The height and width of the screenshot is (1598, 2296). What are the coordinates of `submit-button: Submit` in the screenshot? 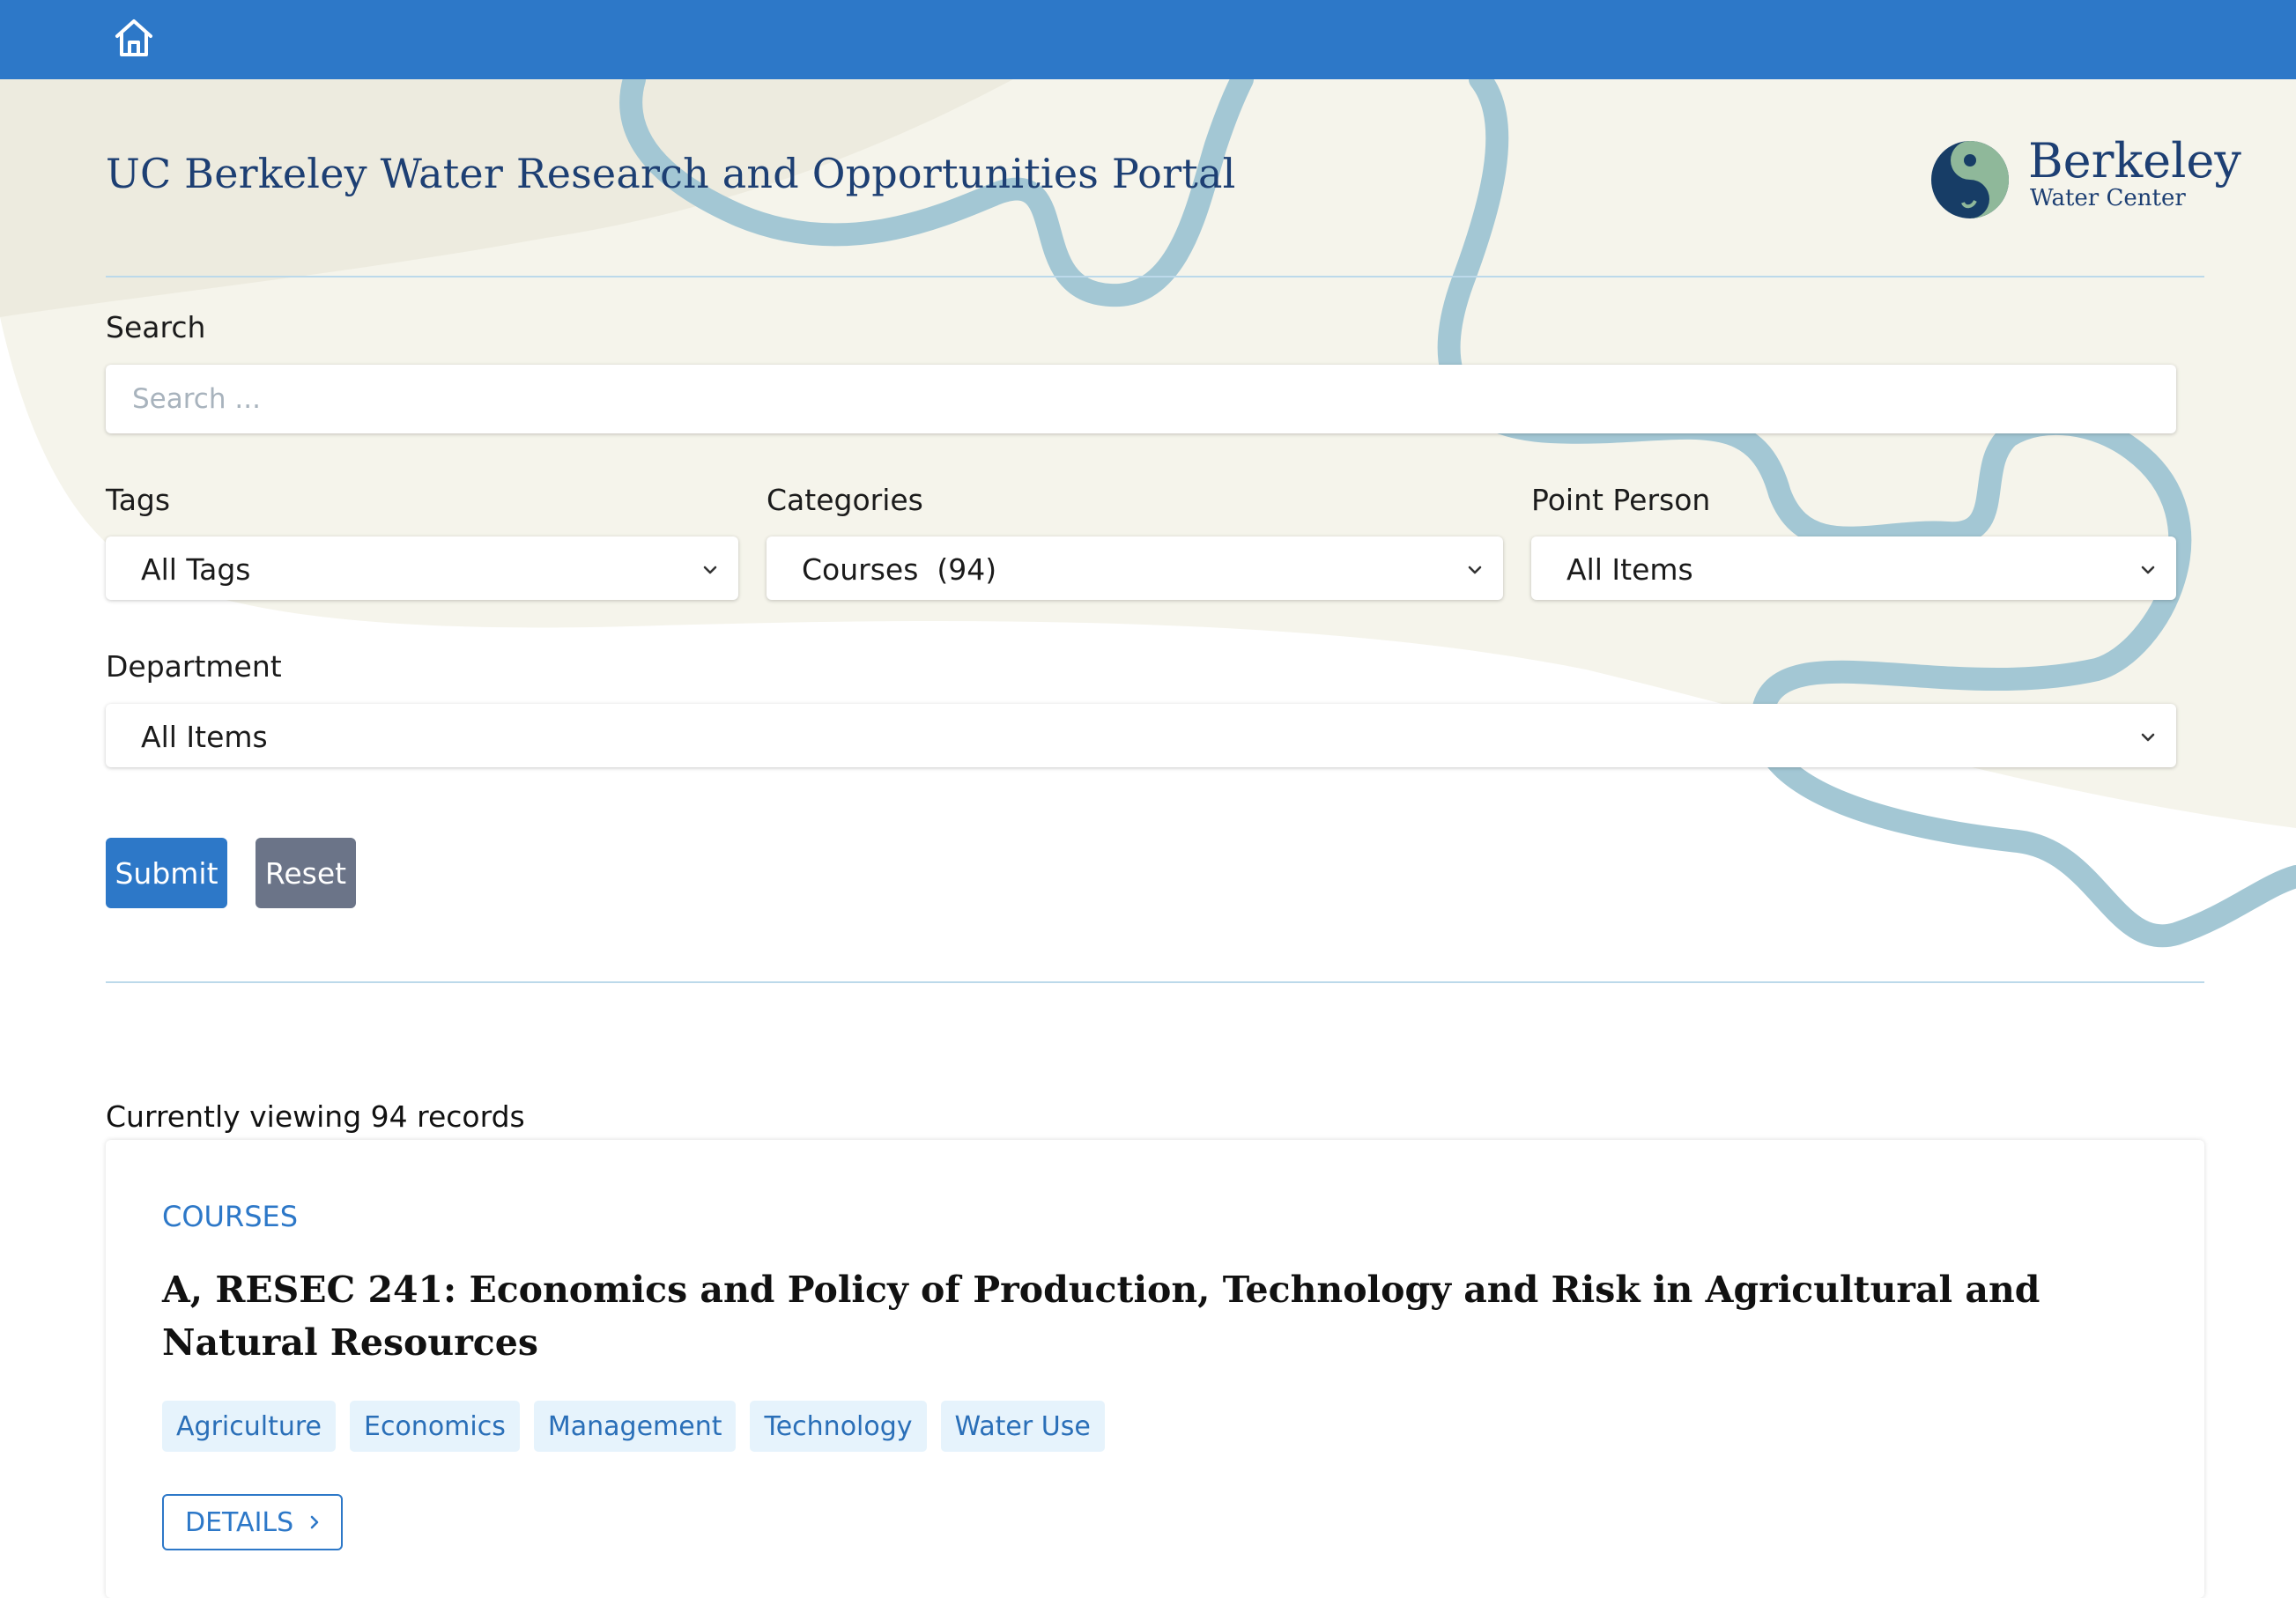 It's located at (166, 873).